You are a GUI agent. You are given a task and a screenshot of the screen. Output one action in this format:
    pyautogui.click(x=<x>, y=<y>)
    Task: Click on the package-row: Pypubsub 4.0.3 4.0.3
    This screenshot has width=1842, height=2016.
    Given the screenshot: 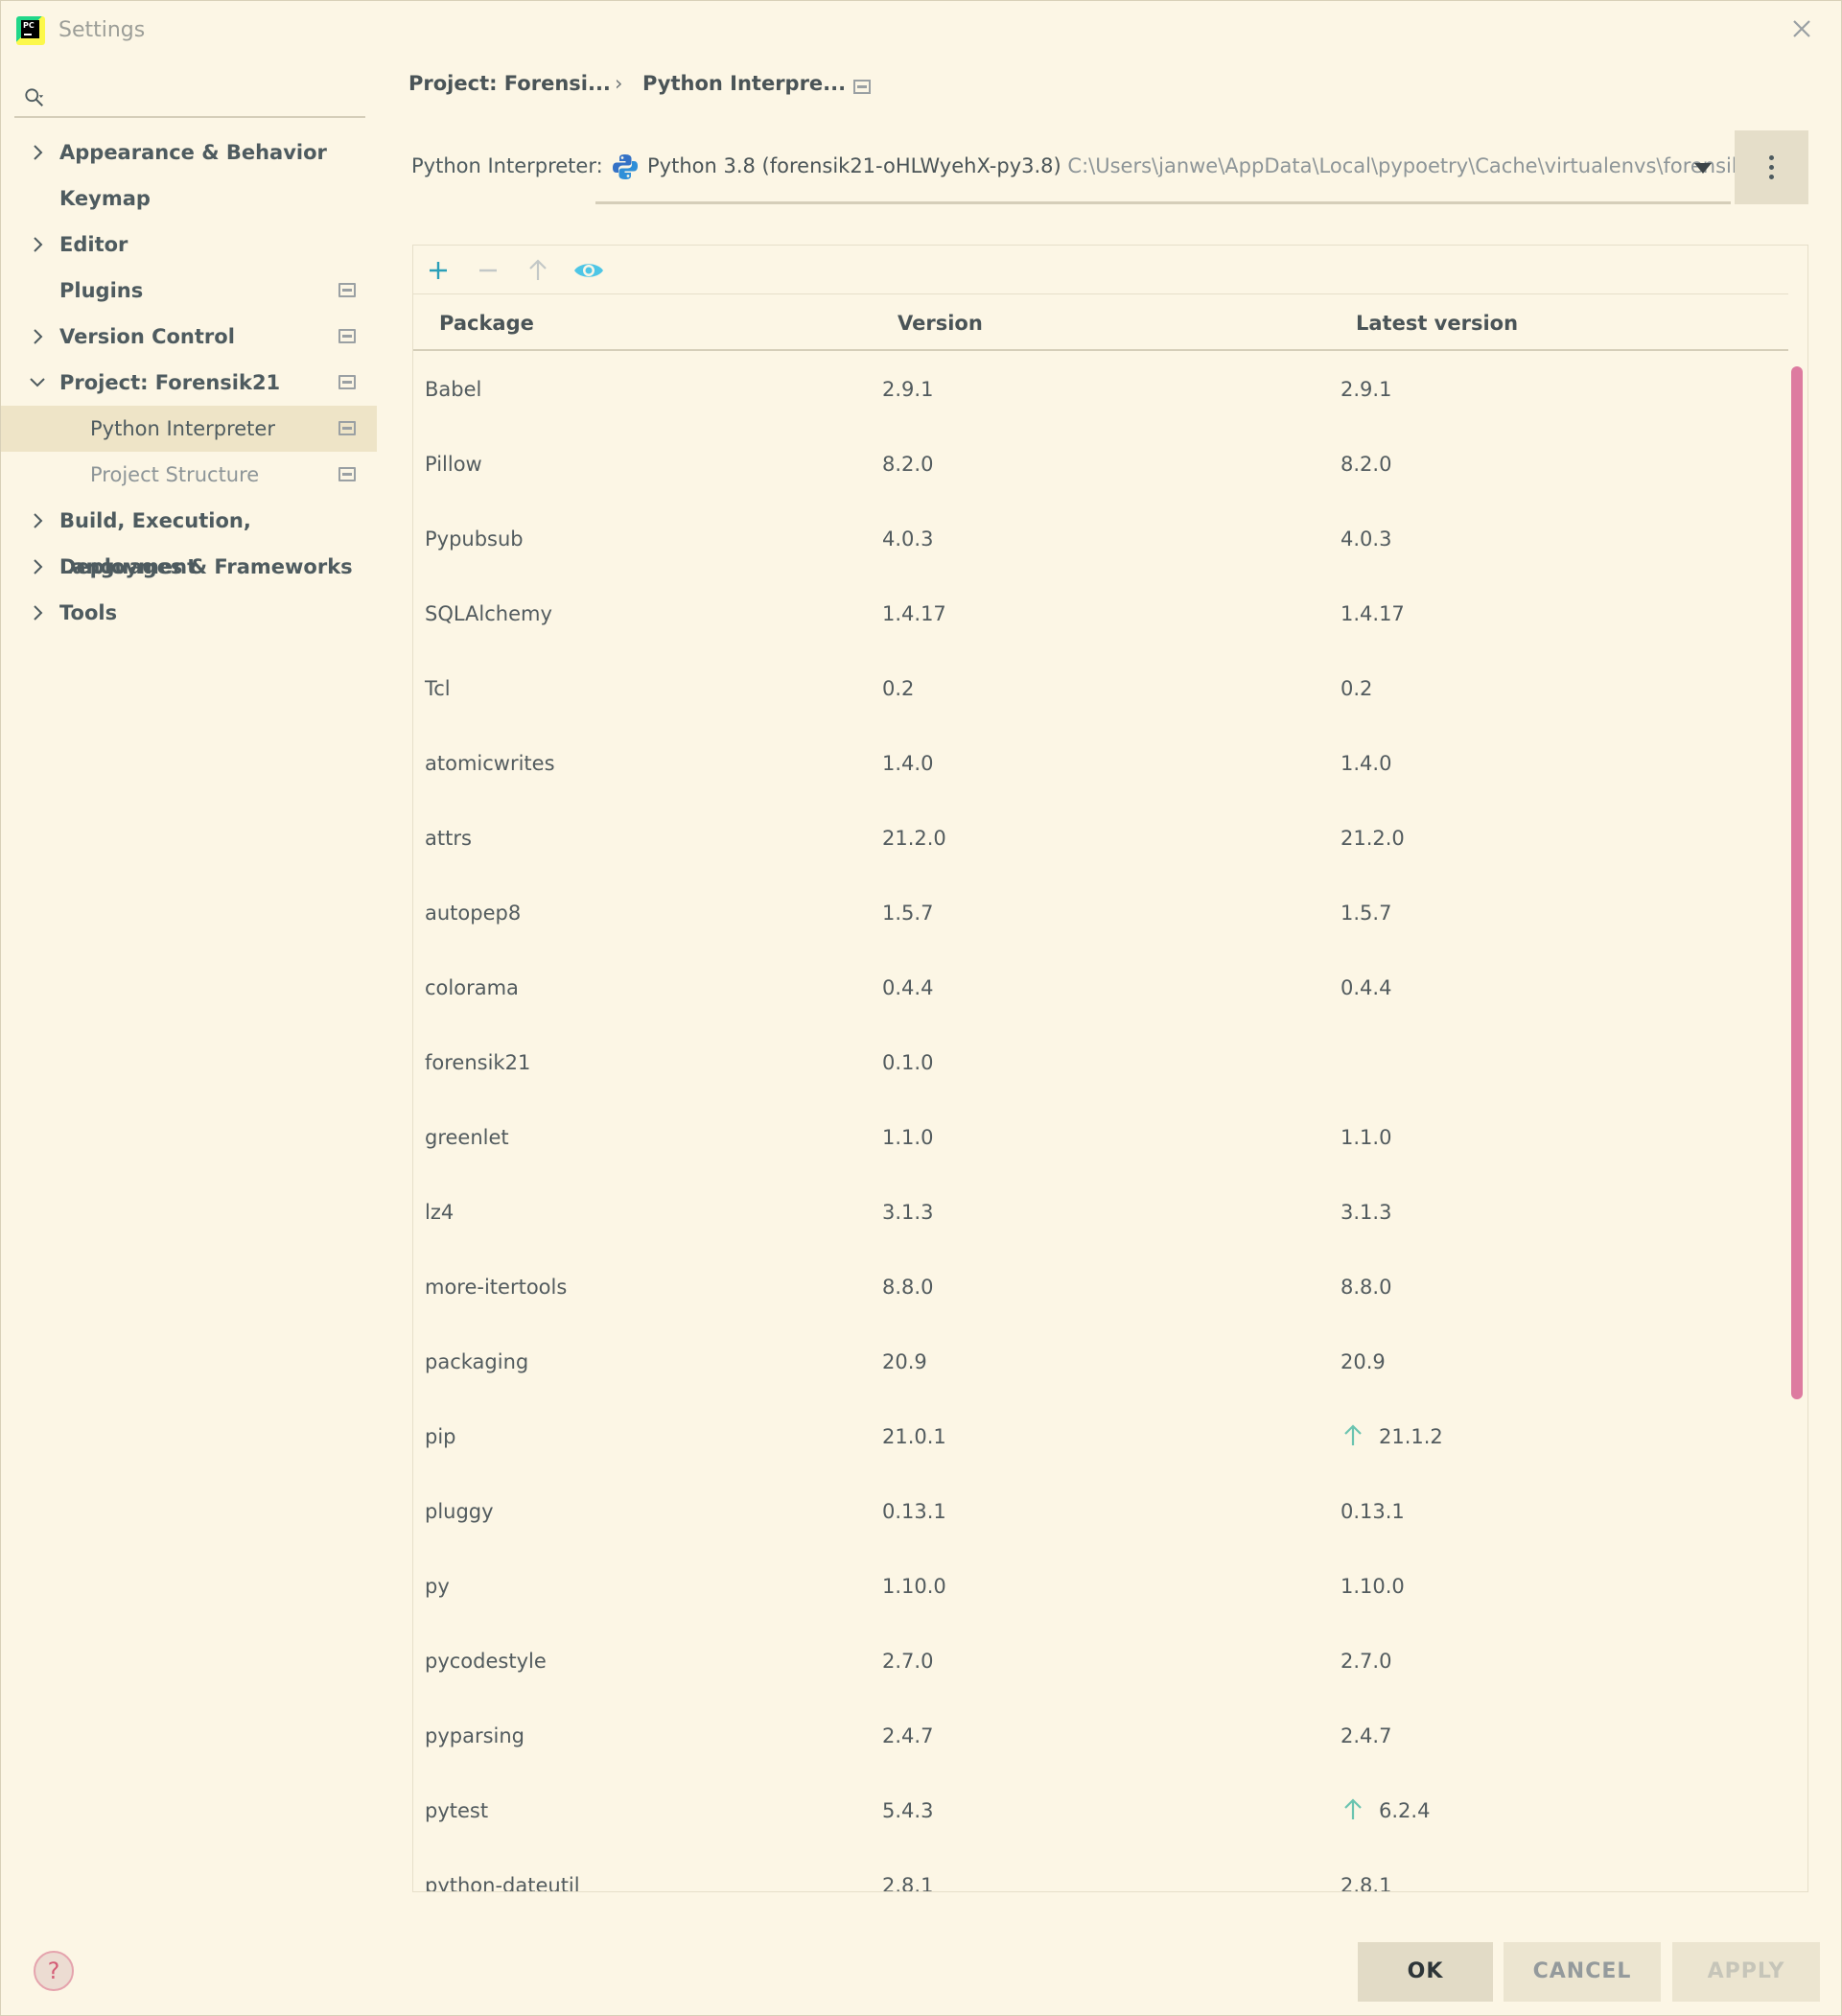 What is the action you would take?
    pyautogui.click(x=1100, y=540)
    